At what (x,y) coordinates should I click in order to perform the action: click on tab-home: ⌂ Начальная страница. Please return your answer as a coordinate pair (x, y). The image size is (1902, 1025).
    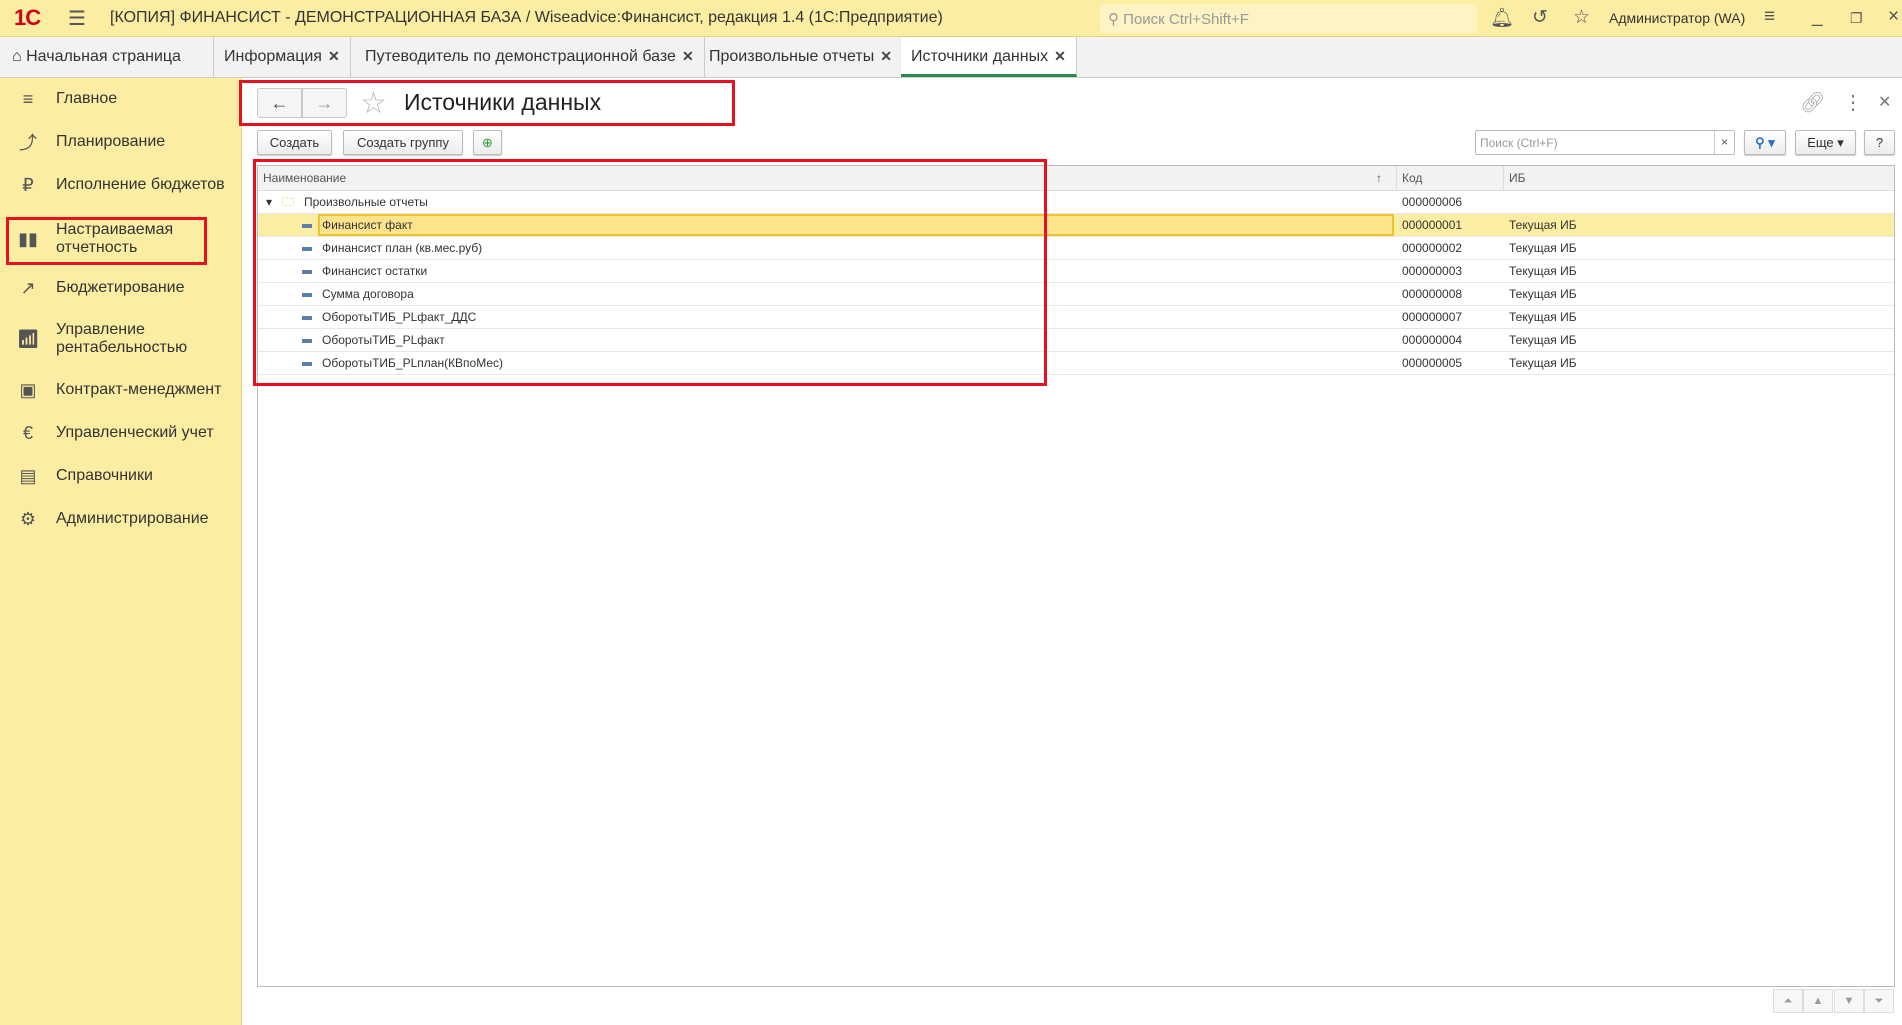
    Looking at the image, I should click on (107, 57).